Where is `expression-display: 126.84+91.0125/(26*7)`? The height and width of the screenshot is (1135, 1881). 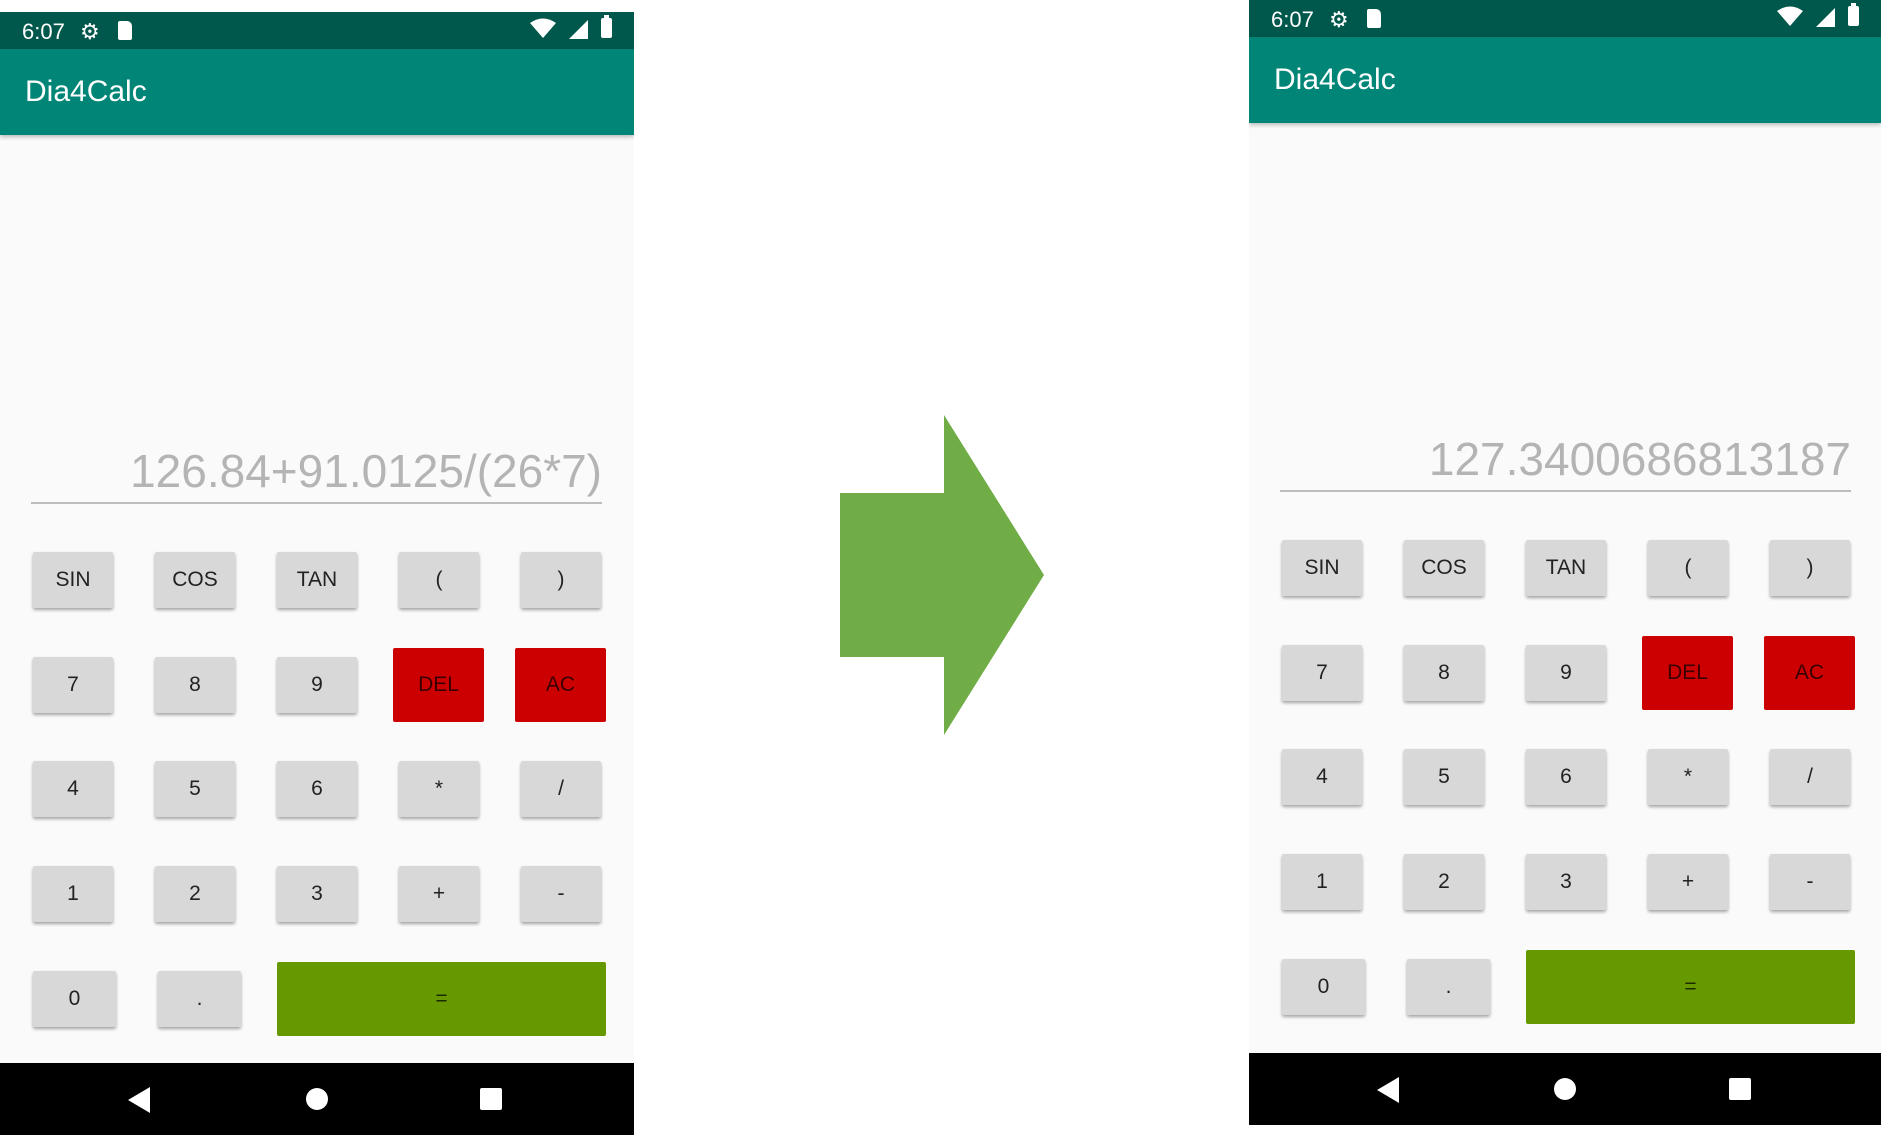
expression-display: 126.84+91.0125/(26*7) is located at coordinates (316, 471).